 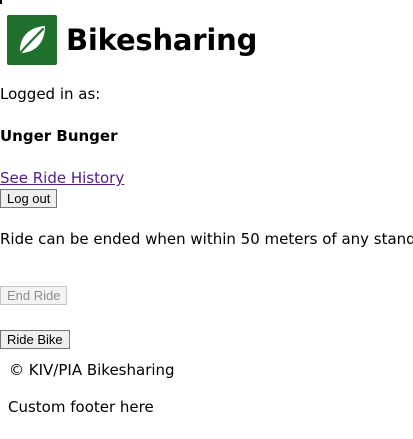 What do you see at coordinates (81, 407) in the screenshot?
I see `footer-custom: Custom footer here` at bounding box center [81, 407].